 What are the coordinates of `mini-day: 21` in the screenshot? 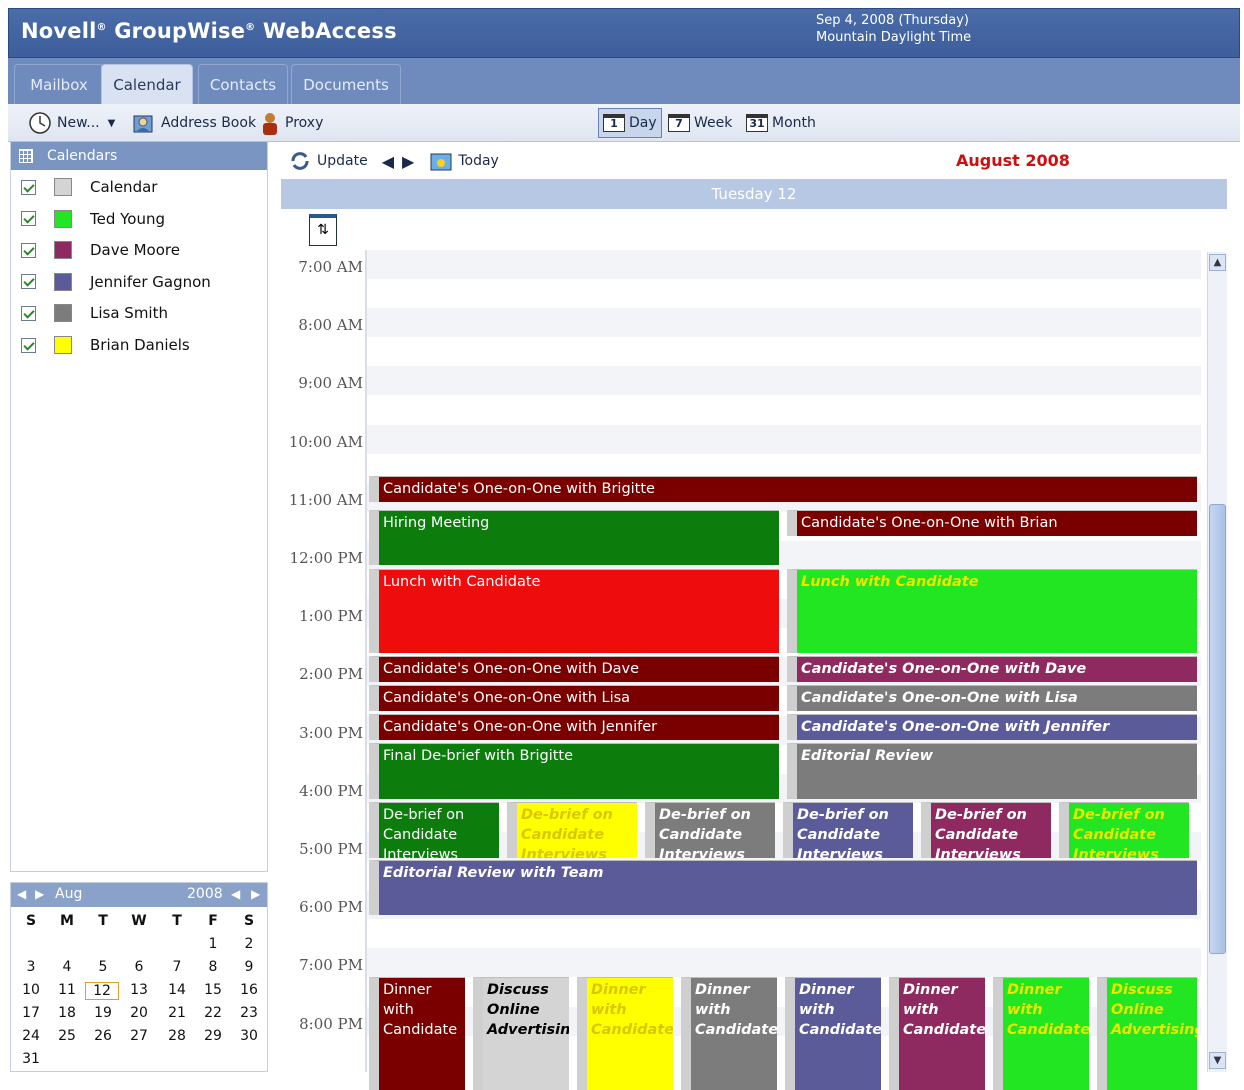 It's located at (177, 1013).